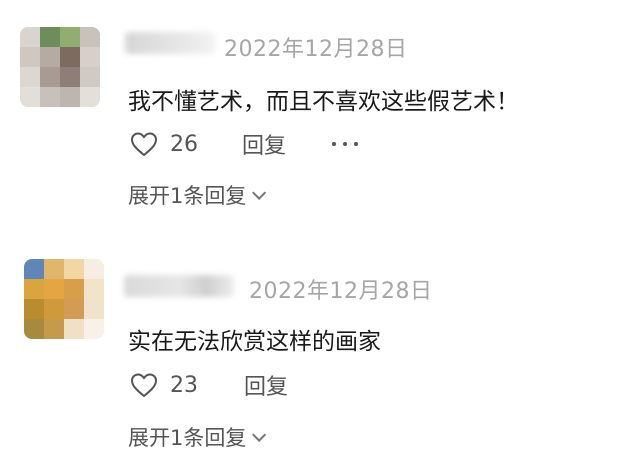 The width and height of the screenshot is (640, 452). What do you see at coordinates (254, 342) in the screenshot?
I see `comment-text: 实在无法欣赏这样的画家` at bounding box center [254, 342].